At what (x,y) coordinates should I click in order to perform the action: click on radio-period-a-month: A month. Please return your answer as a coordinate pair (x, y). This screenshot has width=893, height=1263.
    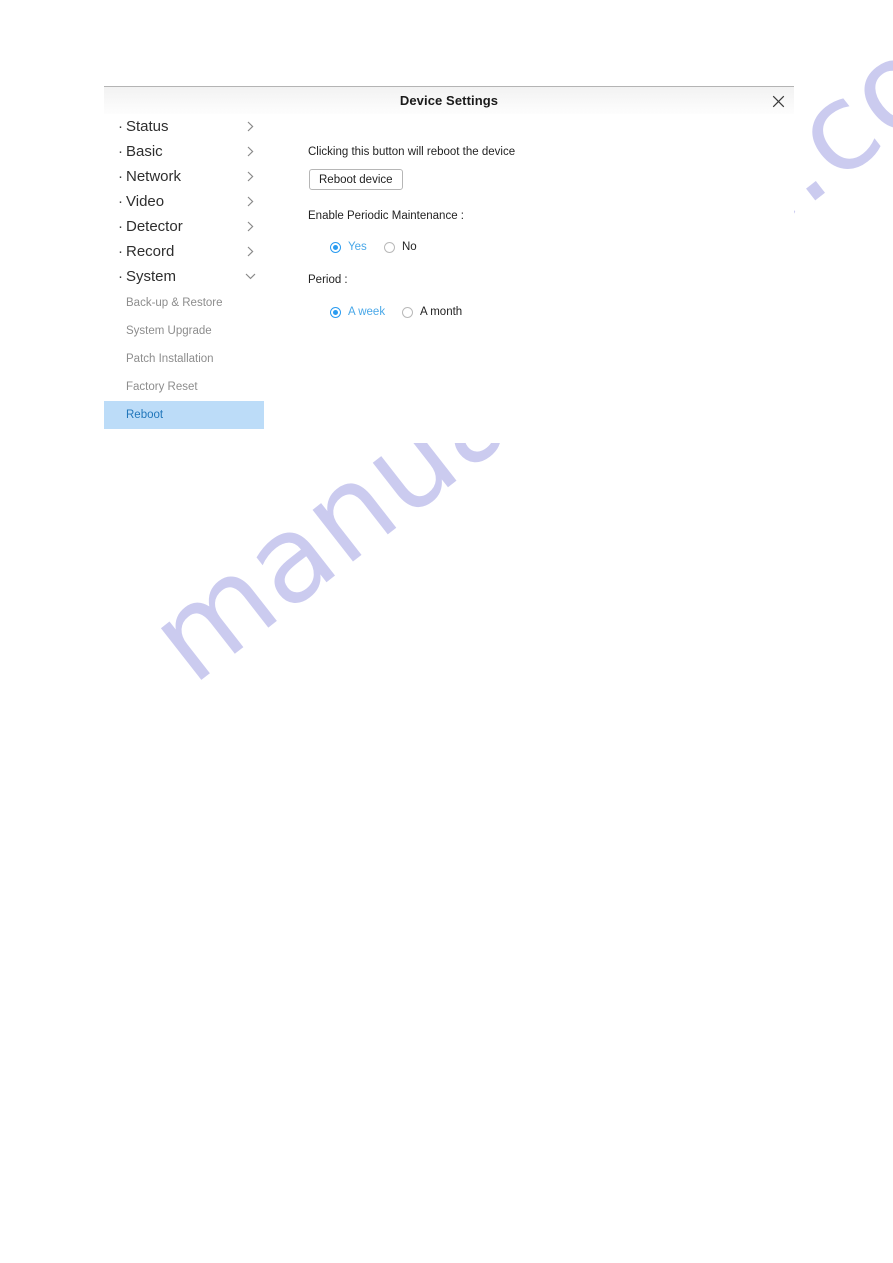
    Looking at the image, I should click on (432, 312).